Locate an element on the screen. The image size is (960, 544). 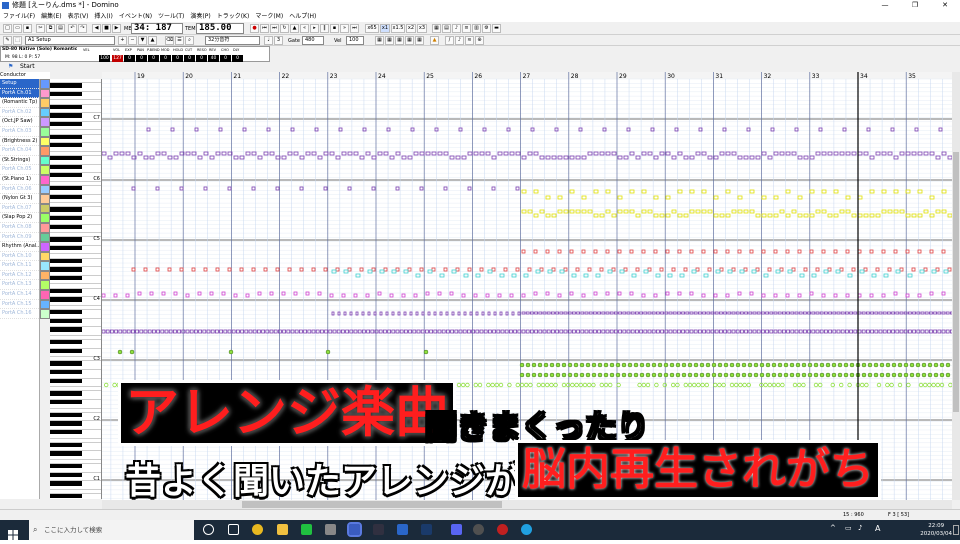
track-list-item: PortA Ch.02 is located at coordinates (19, 113).